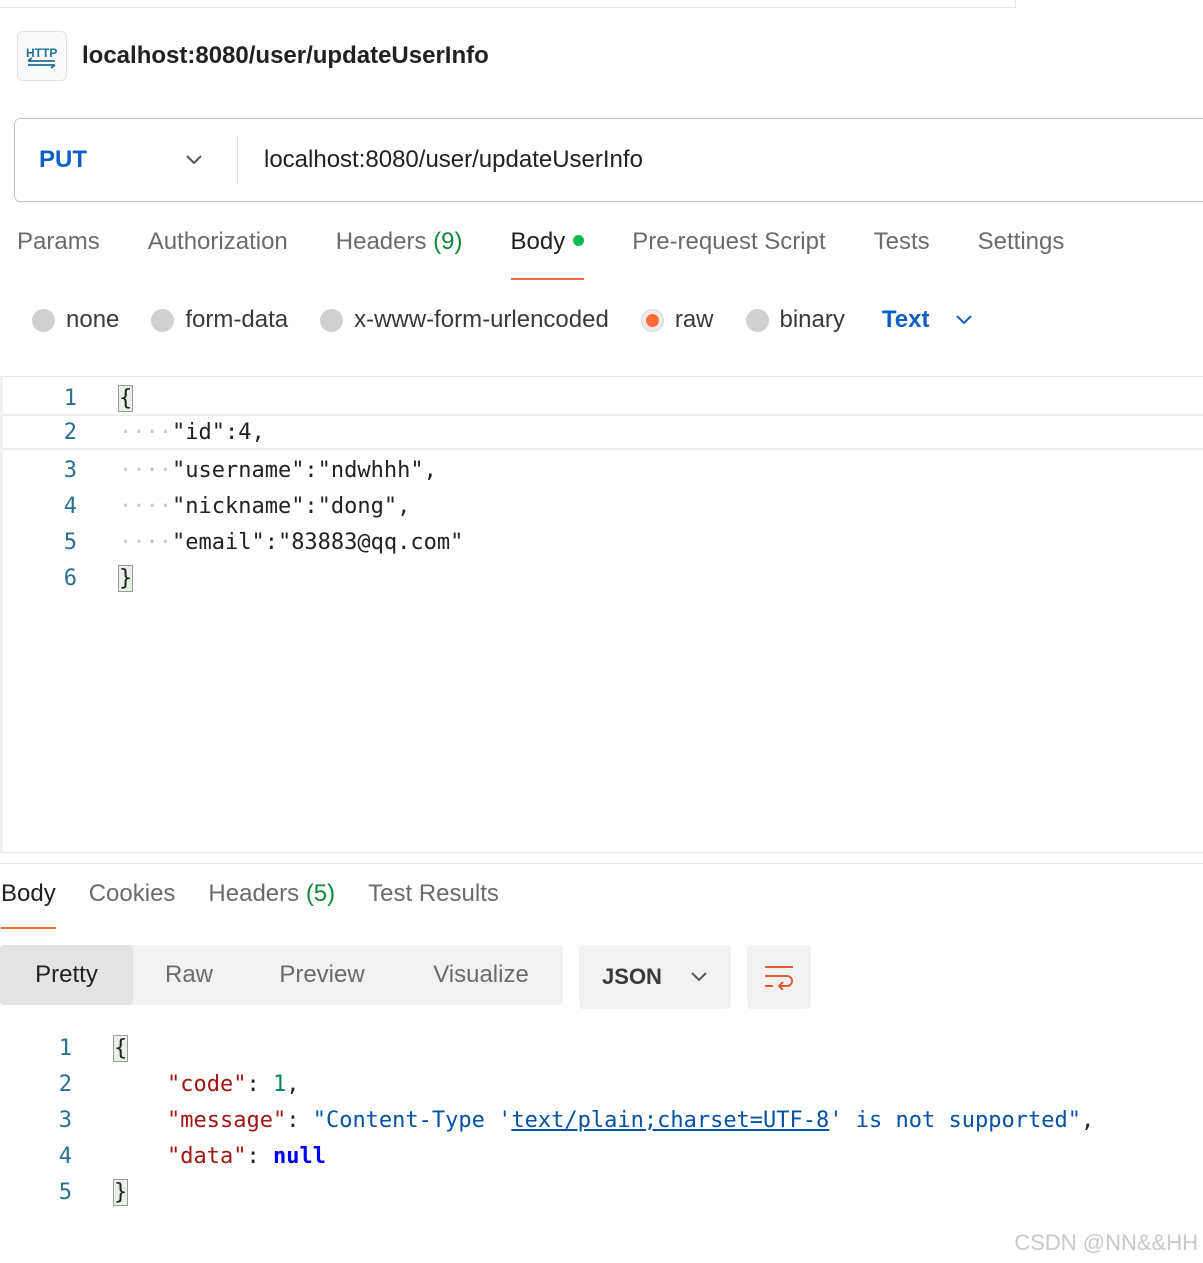  What do you see at coordinates (714, 160) in the screenshot?
I see `url-input` at bounding box center [714, 160].